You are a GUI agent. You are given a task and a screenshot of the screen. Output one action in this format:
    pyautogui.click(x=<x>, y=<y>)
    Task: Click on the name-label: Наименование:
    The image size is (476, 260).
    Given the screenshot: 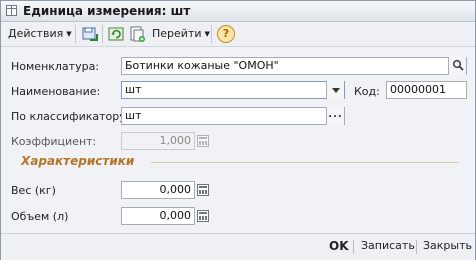 What is the action you would take?
    pyautogui.click(x=56, y=91)
    